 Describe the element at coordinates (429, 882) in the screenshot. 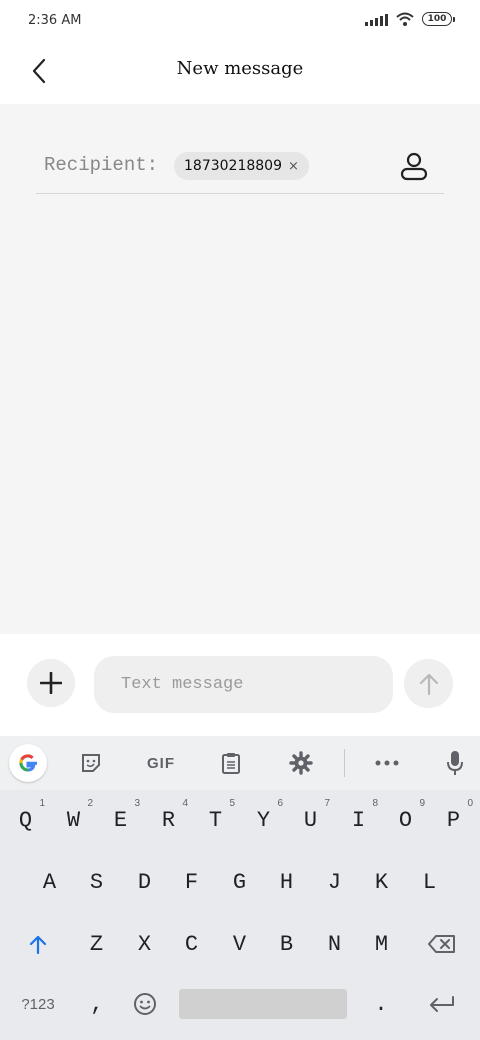

I see `key-l: L` at that location.